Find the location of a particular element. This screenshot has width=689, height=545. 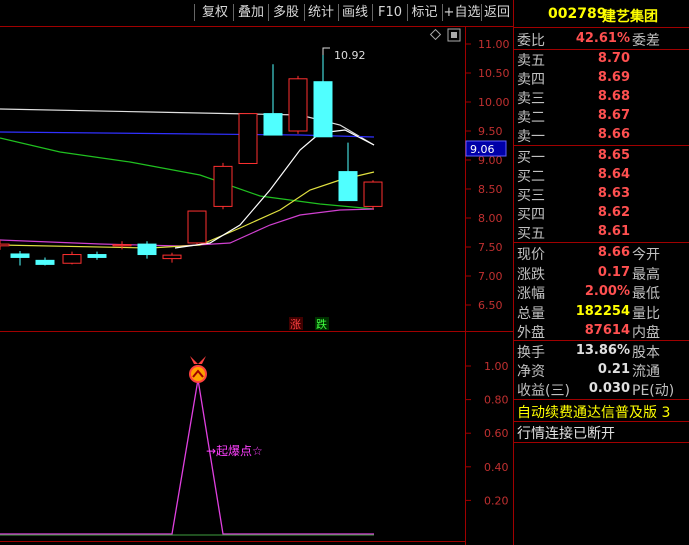

sell-level-label: 卖三 is located at coordinates (531, 99).